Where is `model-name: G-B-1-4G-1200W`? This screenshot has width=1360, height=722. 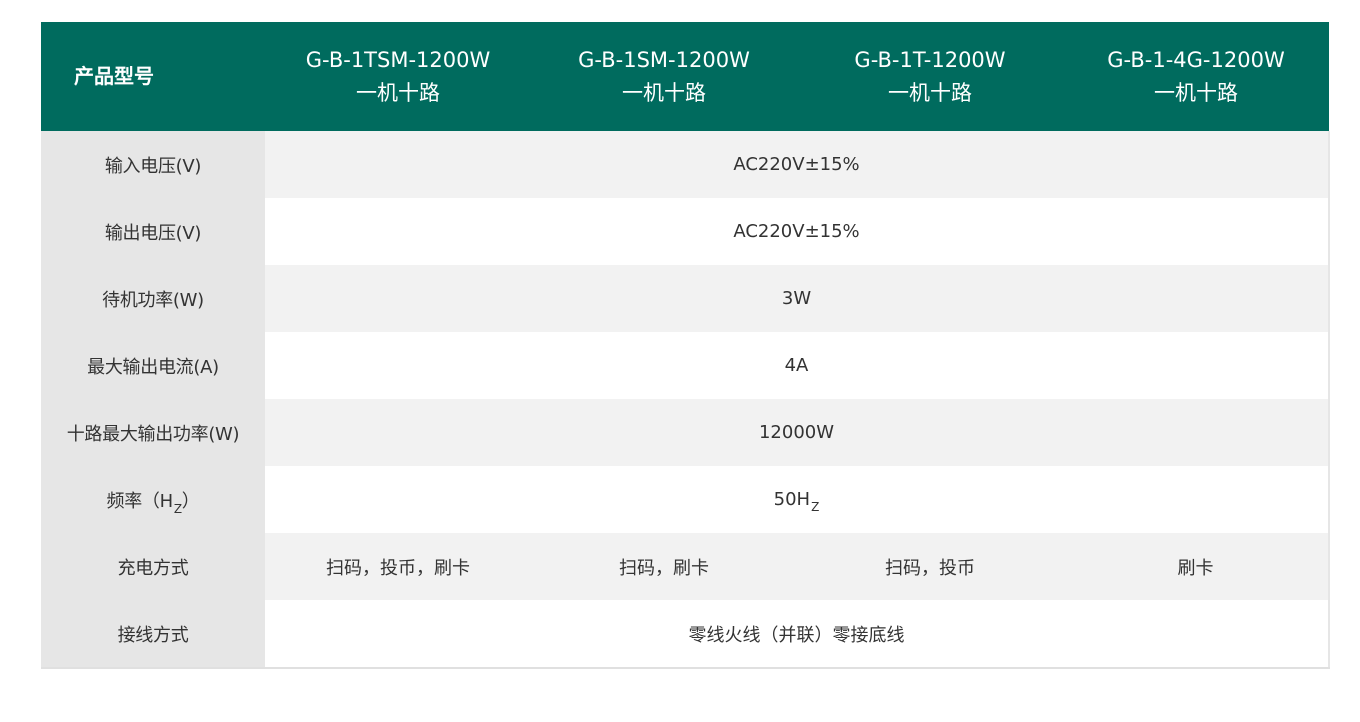 model-name: G-B-1-4G-1200W is located at coordinates (1196, 59).